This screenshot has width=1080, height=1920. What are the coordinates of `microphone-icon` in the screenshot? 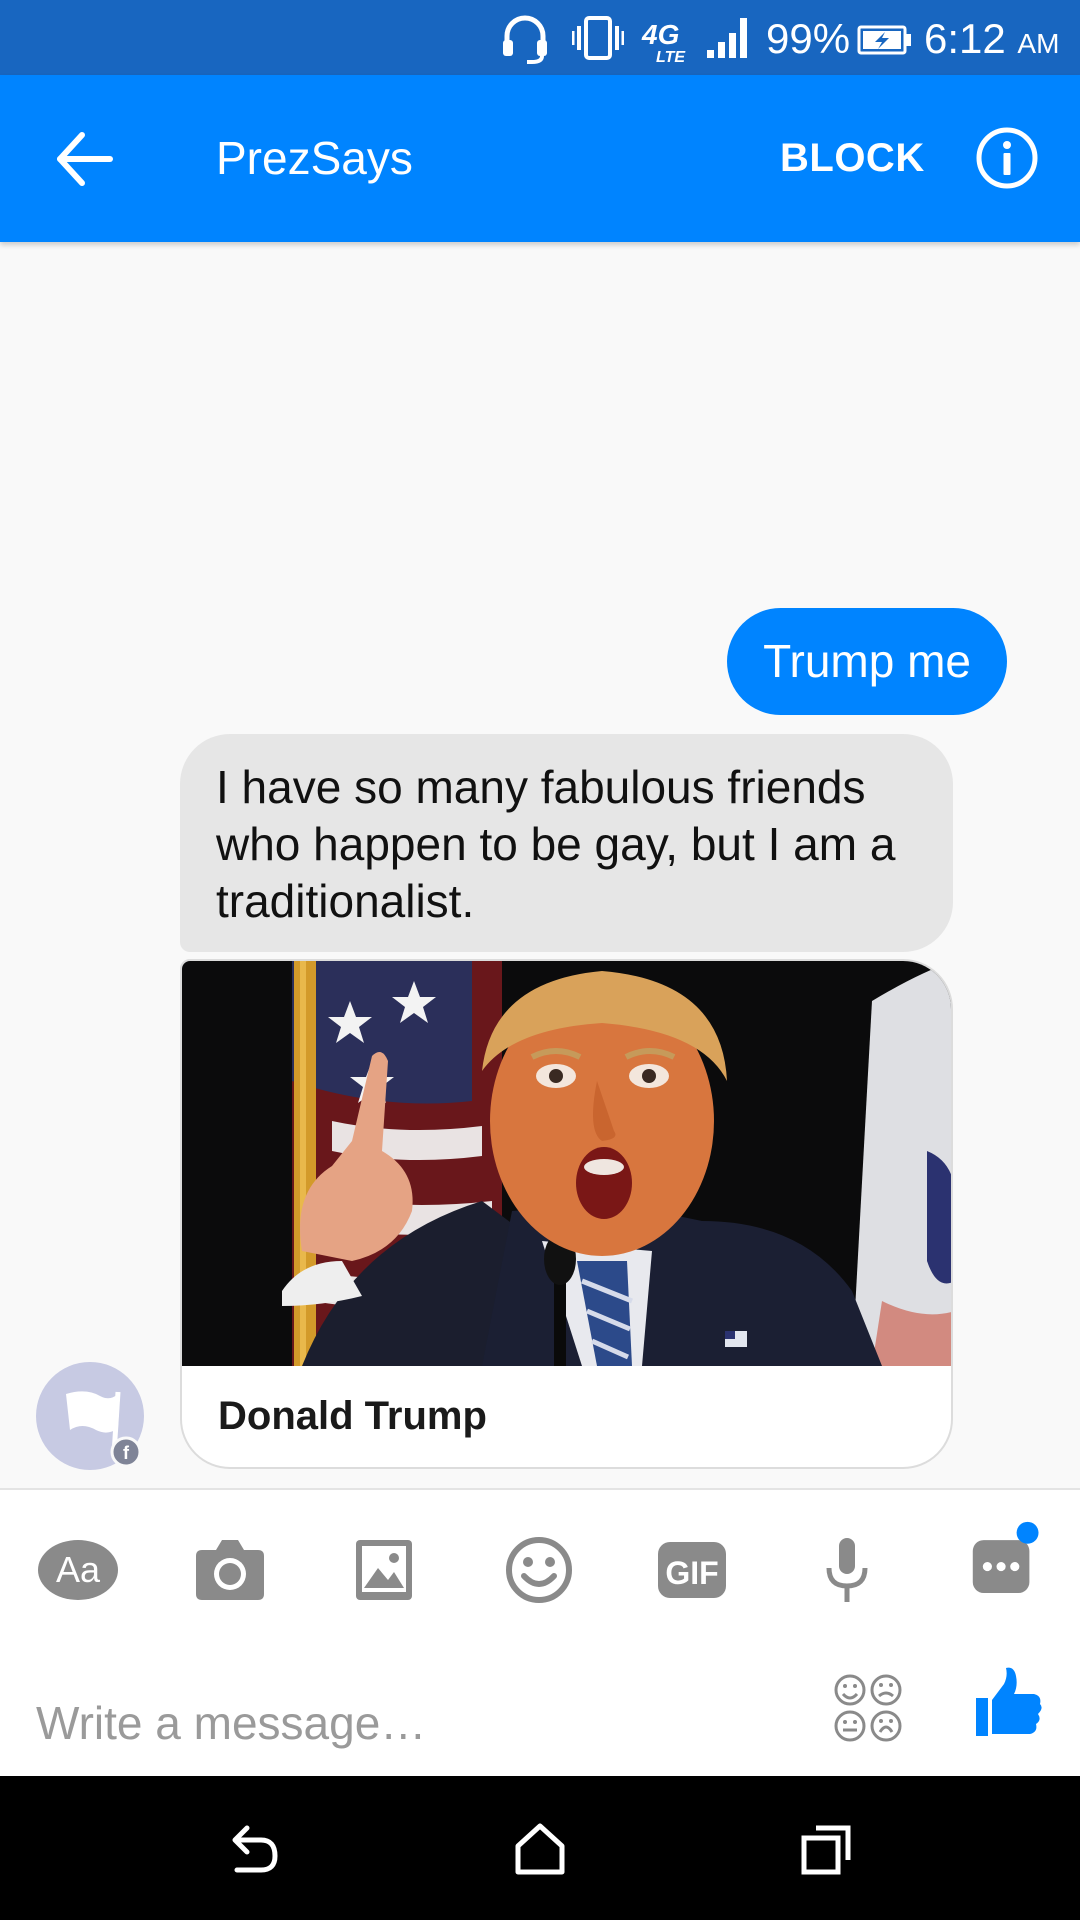 It's located at (847, 1570).